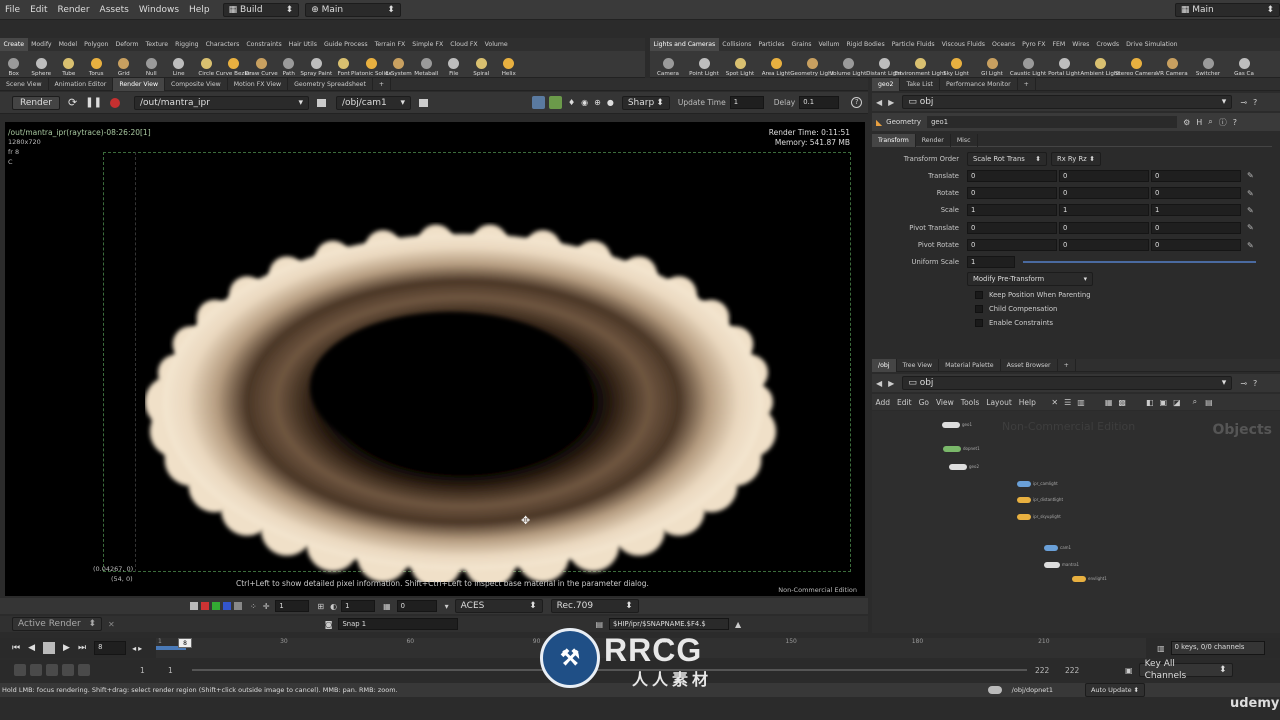 Image resolution: width=1280 pixels, height=720 pixels. What do you see at coordinates (199, 10) in the screenshot?
I see `menu-help: Help` at bounding box center [199, 10].